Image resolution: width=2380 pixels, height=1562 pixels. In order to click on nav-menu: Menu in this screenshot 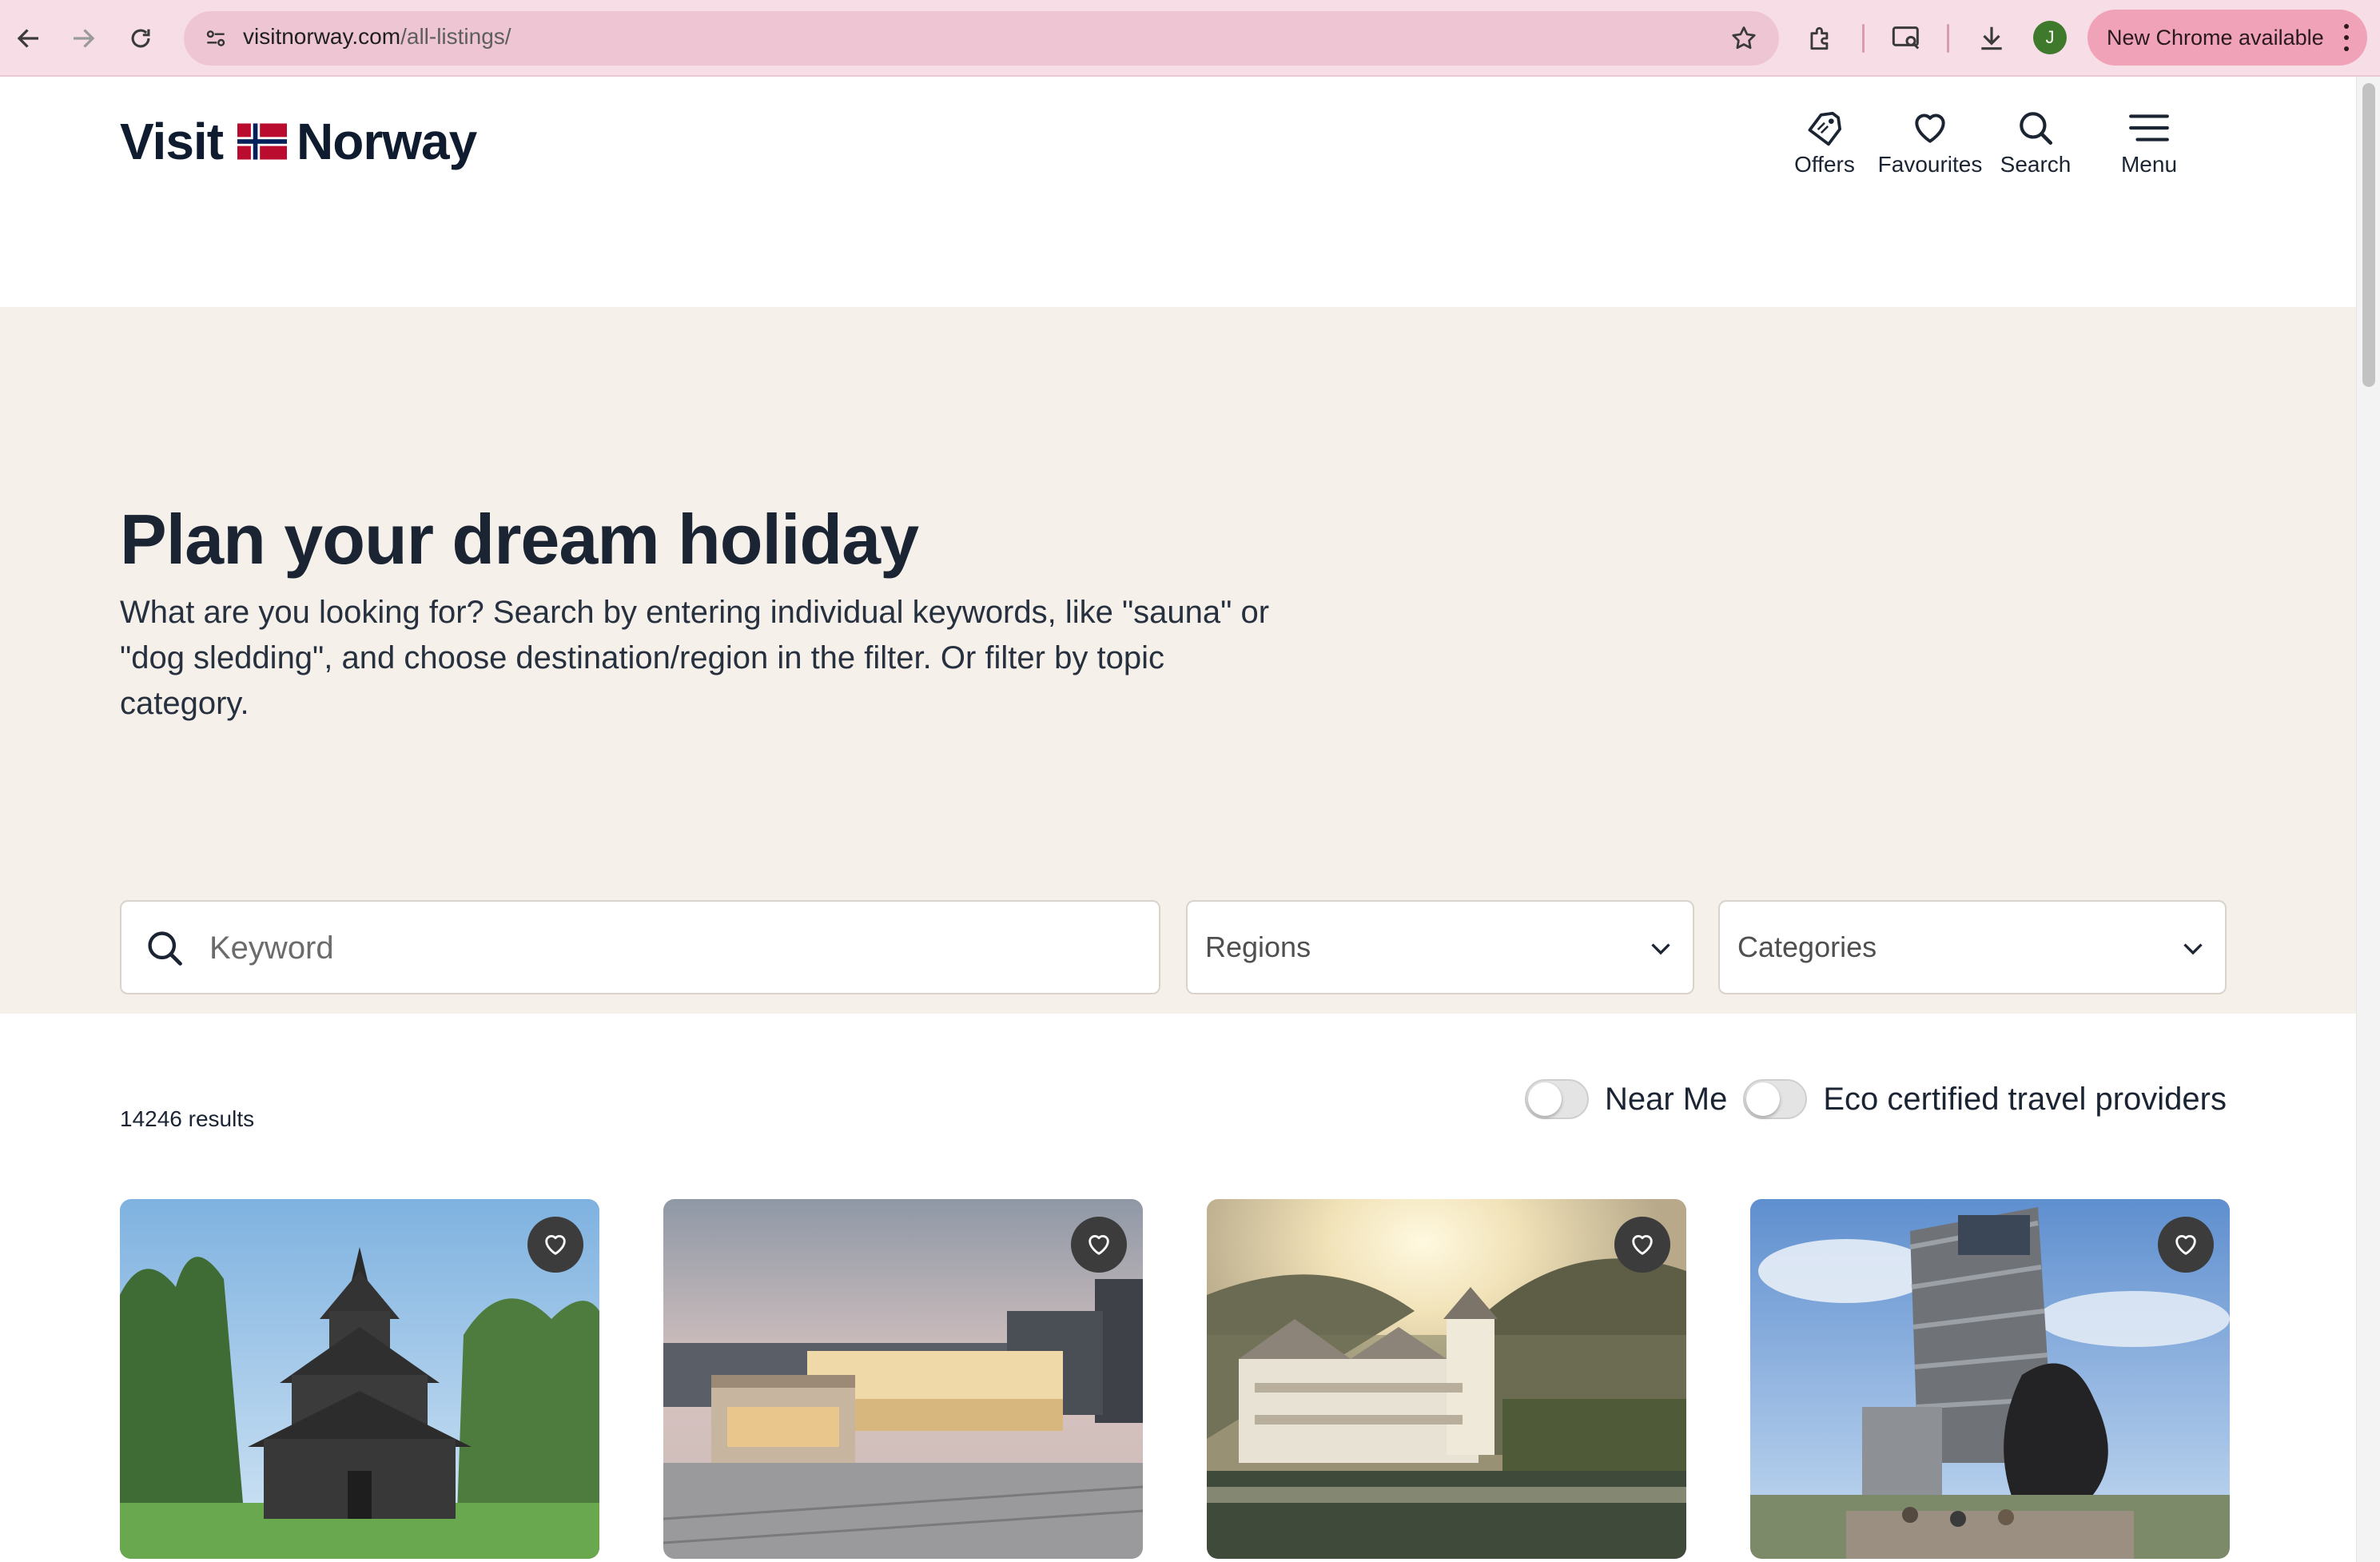, I will do `click(2149, 141)`.